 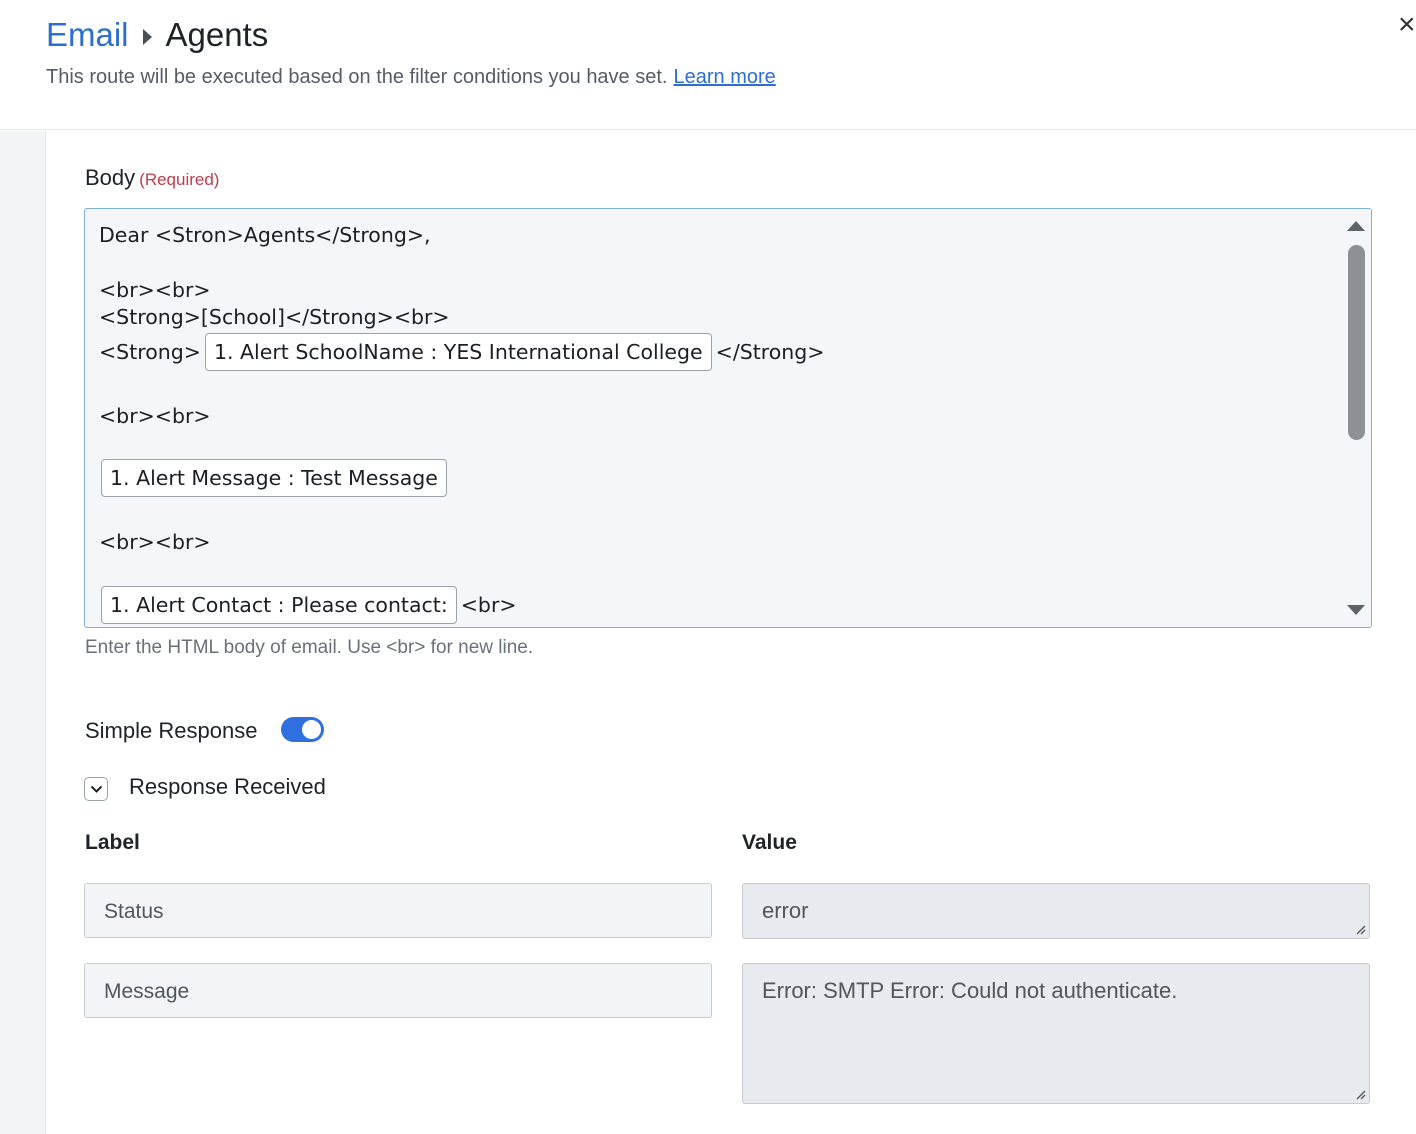 What do you see at coordinates (150, 352) in the screenshot?
I see `editor-text: <Strong>` at bounding box center [150, 352].